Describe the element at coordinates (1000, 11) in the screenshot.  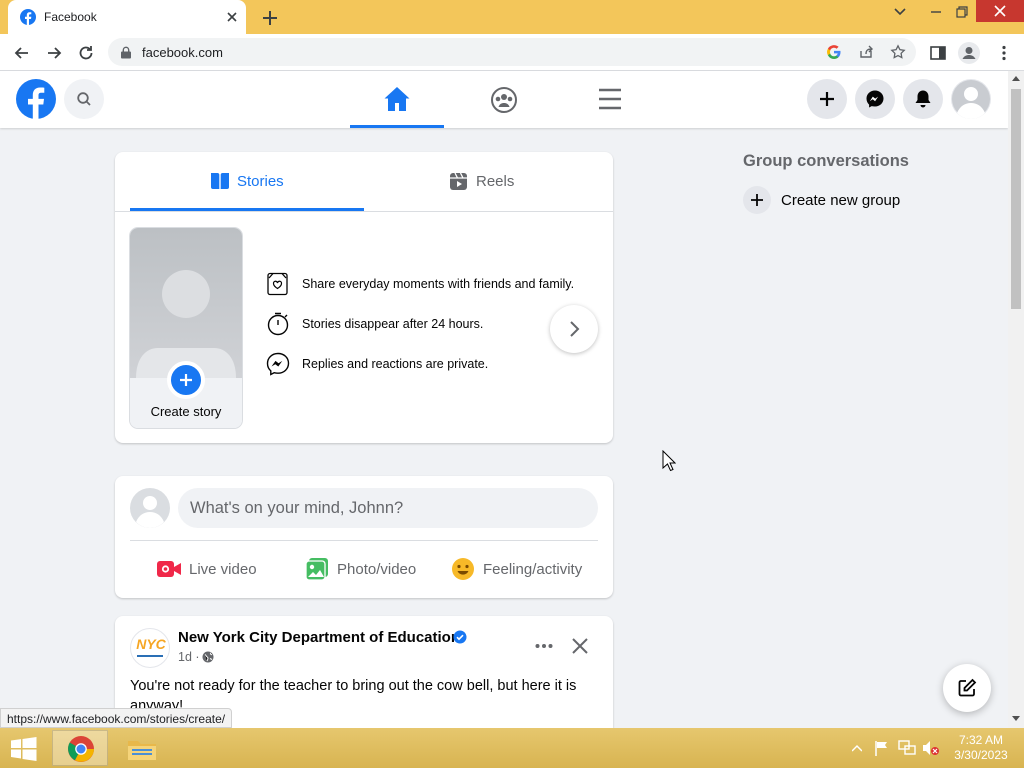
I see `window-close-button` at that location.